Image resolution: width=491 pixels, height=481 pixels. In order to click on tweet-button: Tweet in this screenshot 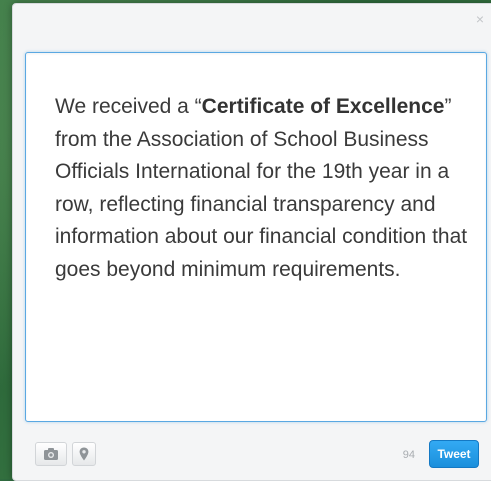, I will do `click(454, 454)`.